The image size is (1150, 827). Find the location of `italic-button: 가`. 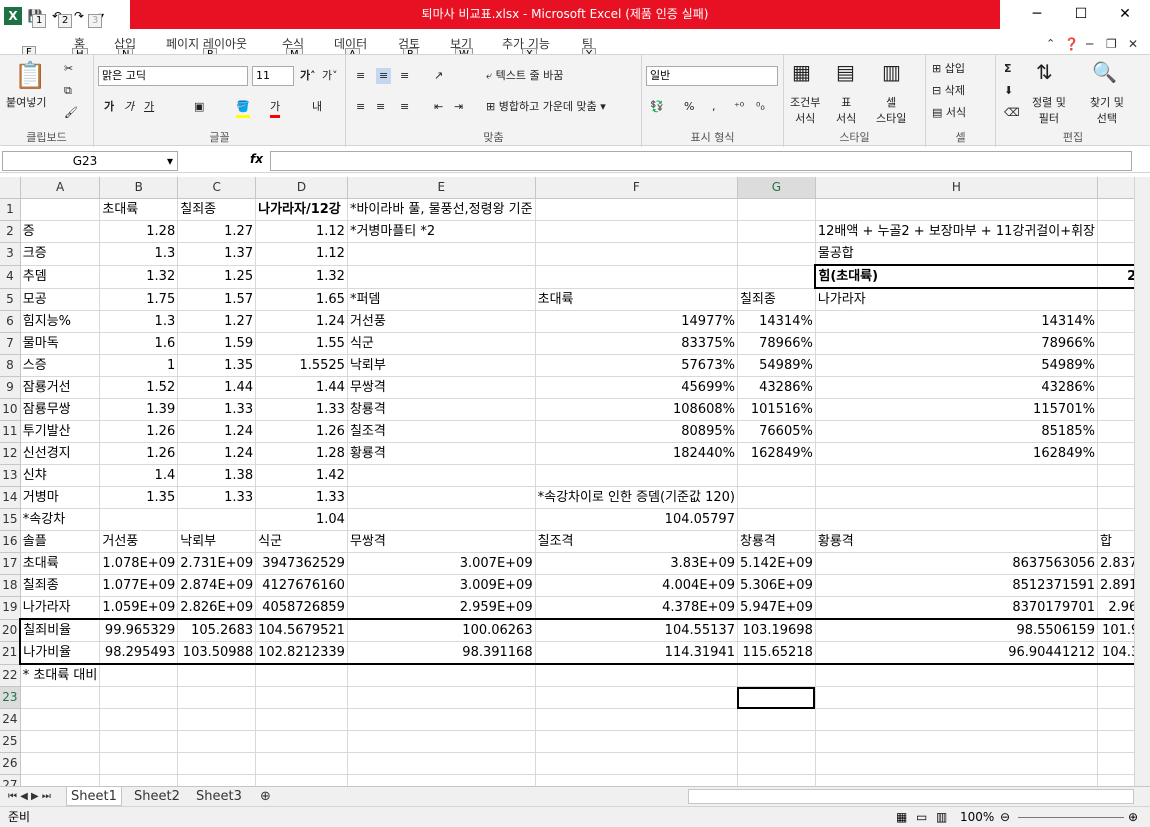

italic-button: 가 is located at coordinates (129, 107).